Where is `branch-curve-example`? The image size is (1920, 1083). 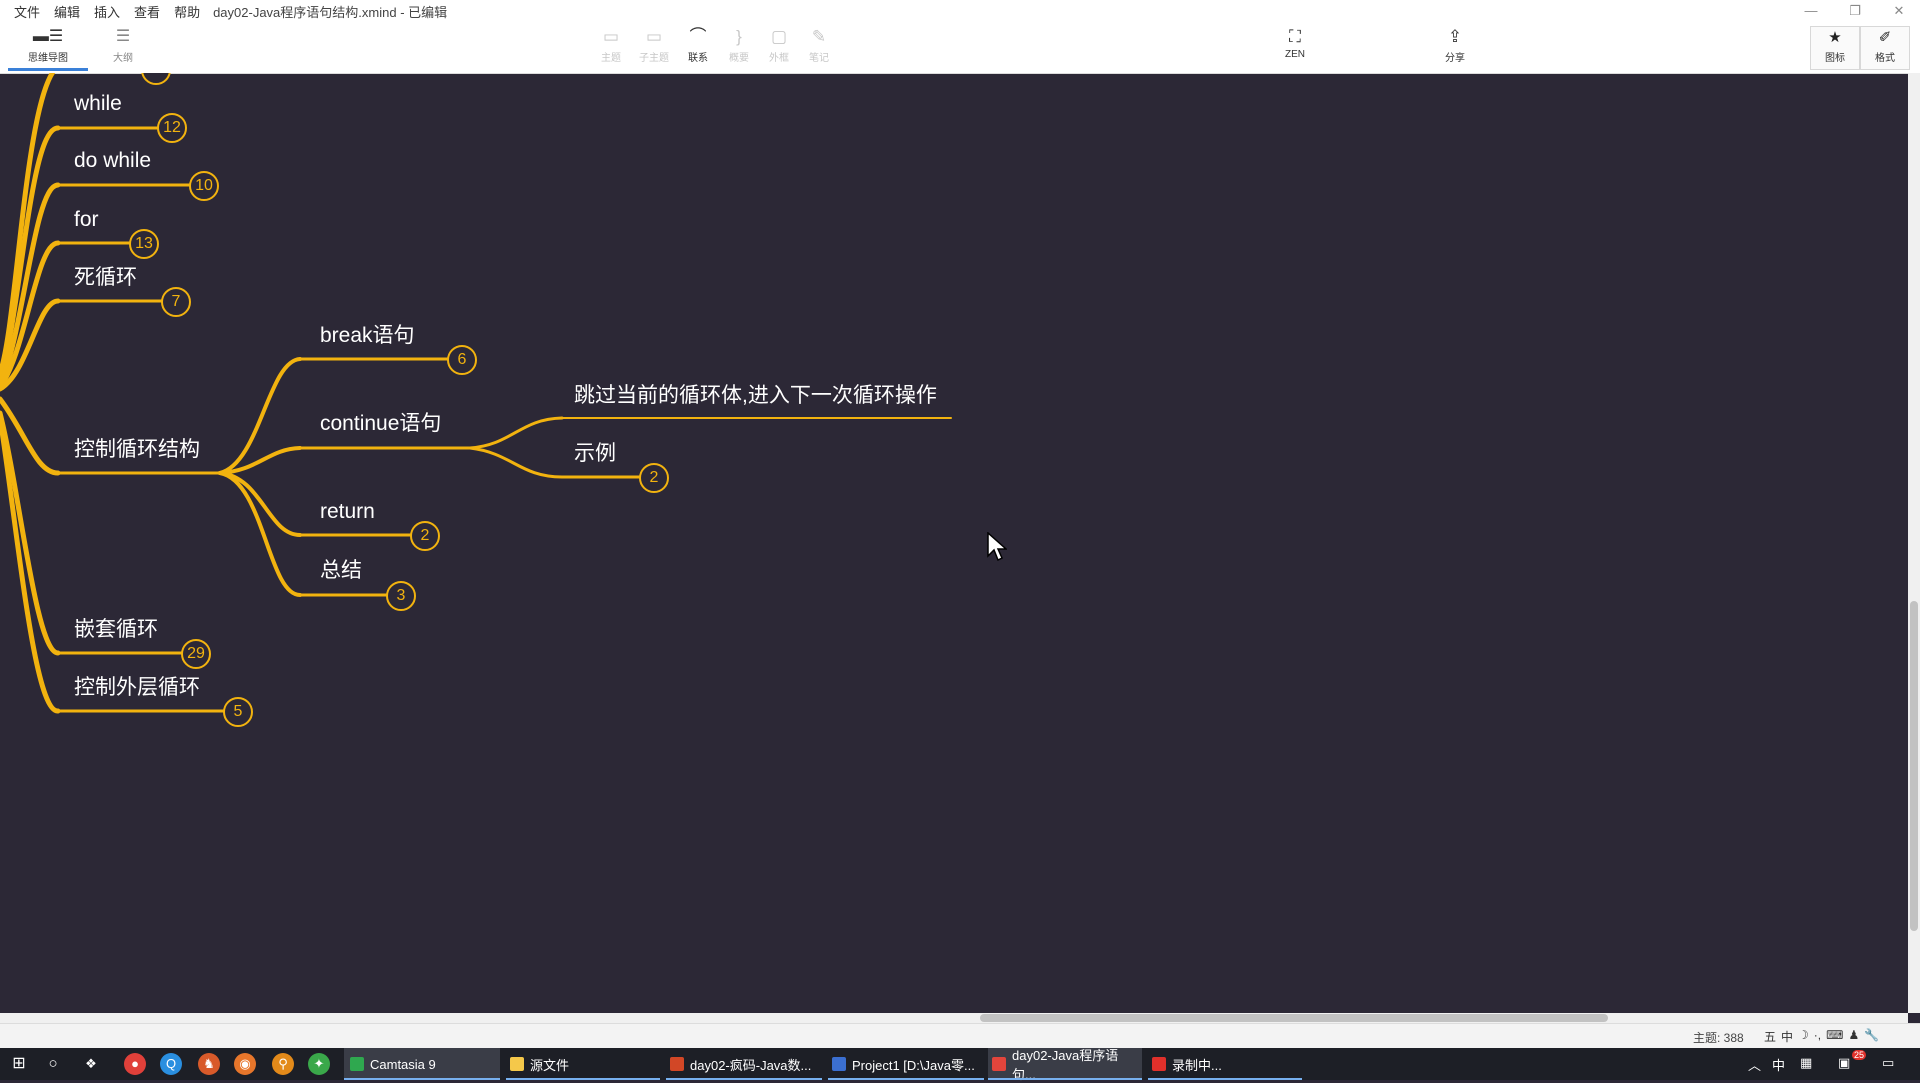 branch-curve-example is located at coordinates (516, 462).